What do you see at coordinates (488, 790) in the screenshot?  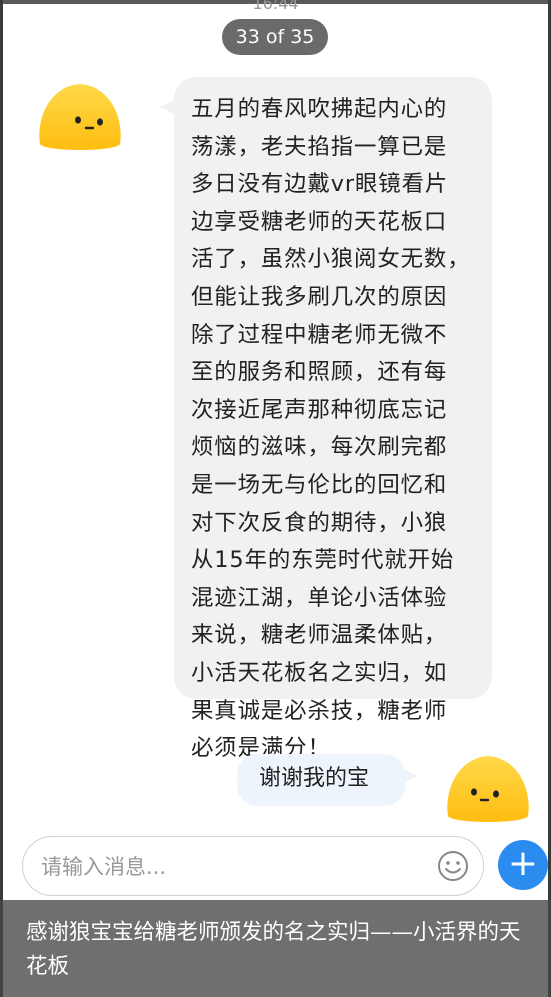 I see `user-avatar-icon` at bounding box center [488, 790].